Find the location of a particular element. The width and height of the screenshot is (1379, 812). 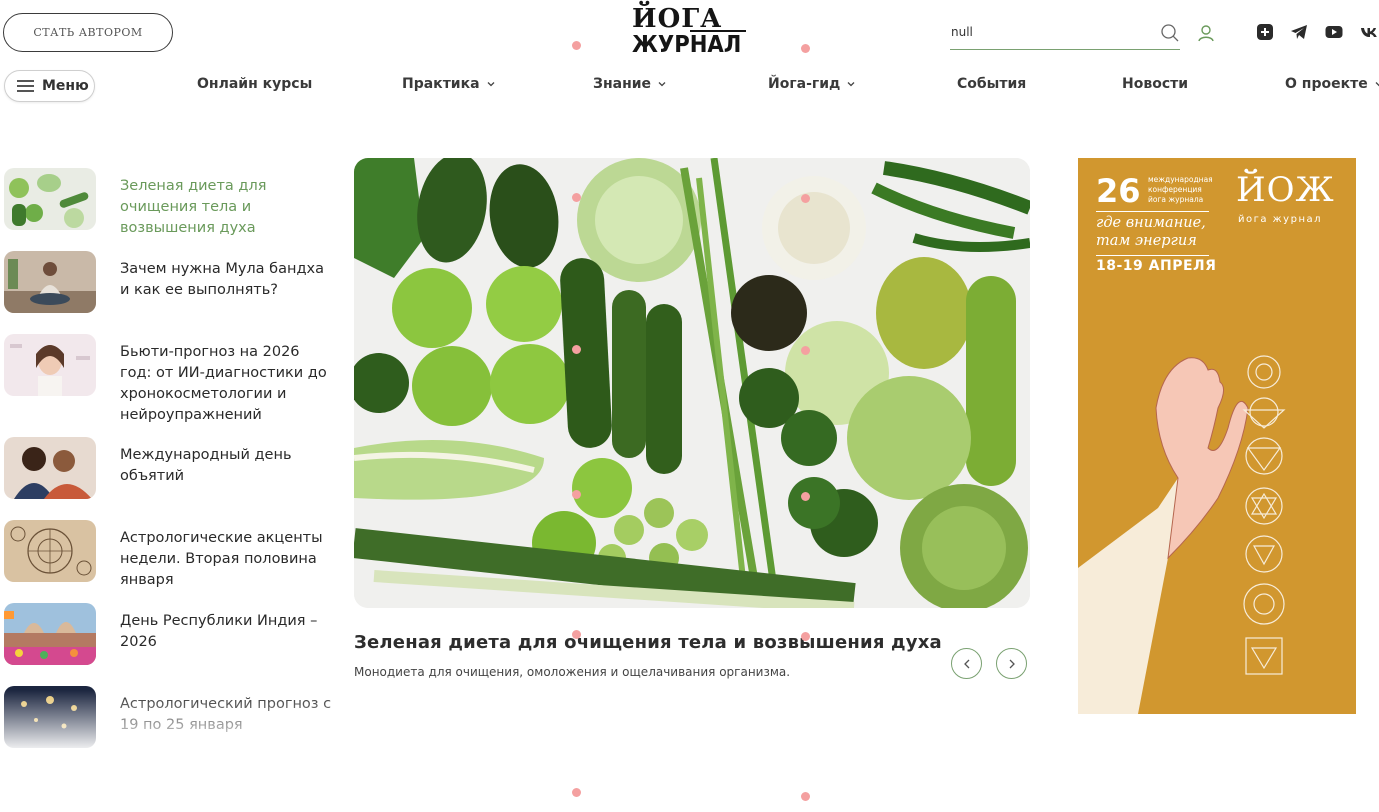

nav-label: О проекте is located at coordinates (1326, 84).